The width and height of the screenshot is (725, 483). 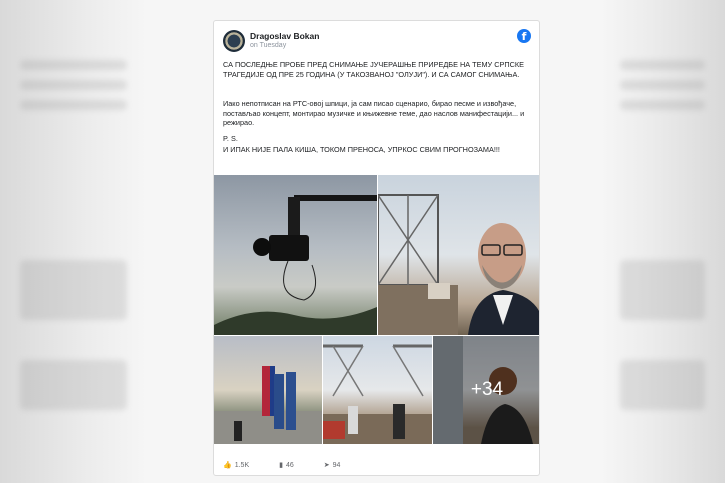 I want to click on thumbs-up-icon: 👍, so click(x=227, y=465).